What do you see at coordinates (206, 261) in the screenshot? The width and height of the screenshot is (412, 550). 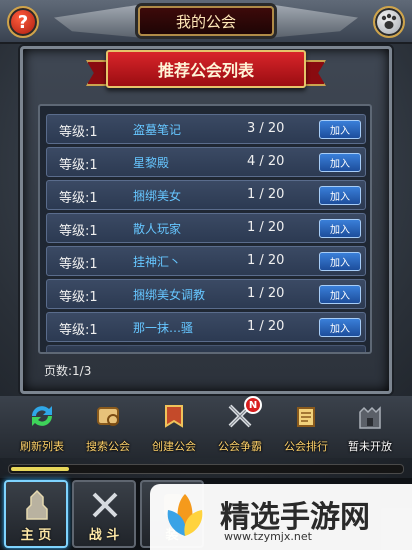 I see `guild-row: 等级:1 挂神汇丶 1 / 20 加入` at bounding box center [206, 261].